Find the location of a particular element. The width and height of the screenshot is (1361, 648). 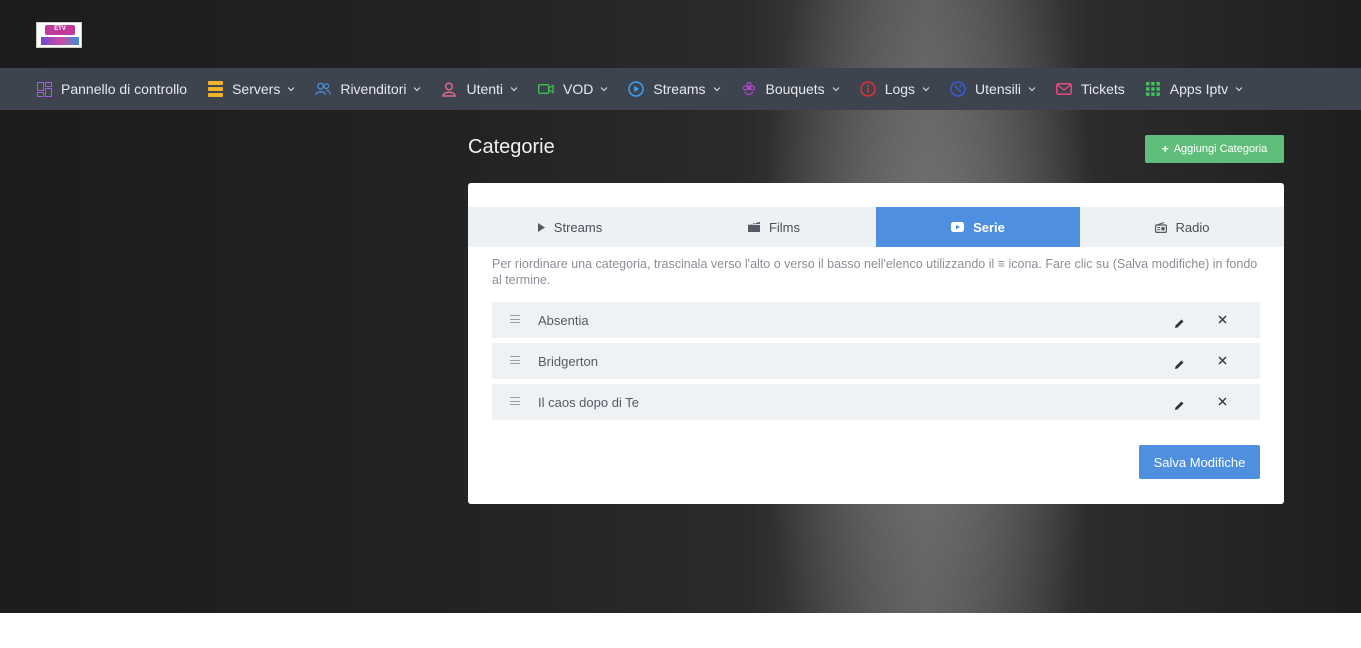

list-item: Bridgerton is located at coordinates (876, 361).